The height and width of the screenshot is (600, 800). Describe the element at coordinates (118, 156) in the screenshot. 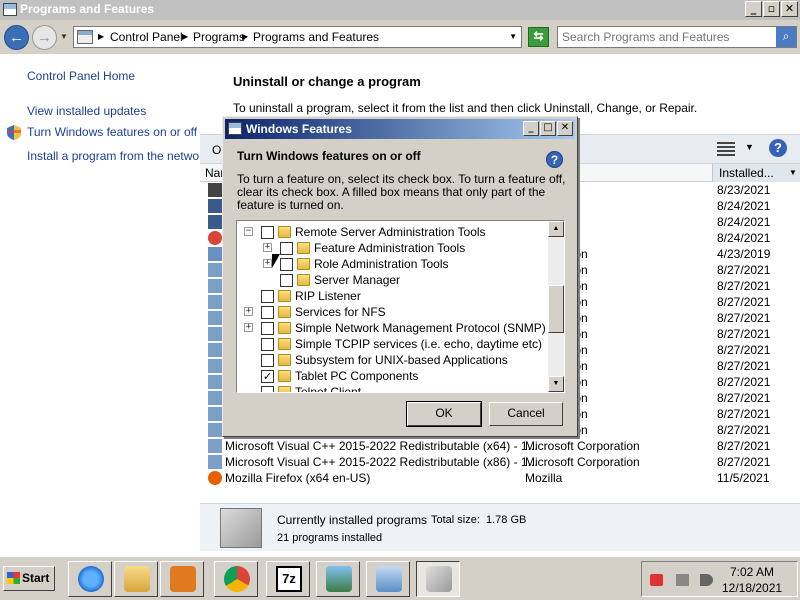

I see `install-program-from-network-link: Install a program from the network` at that location.